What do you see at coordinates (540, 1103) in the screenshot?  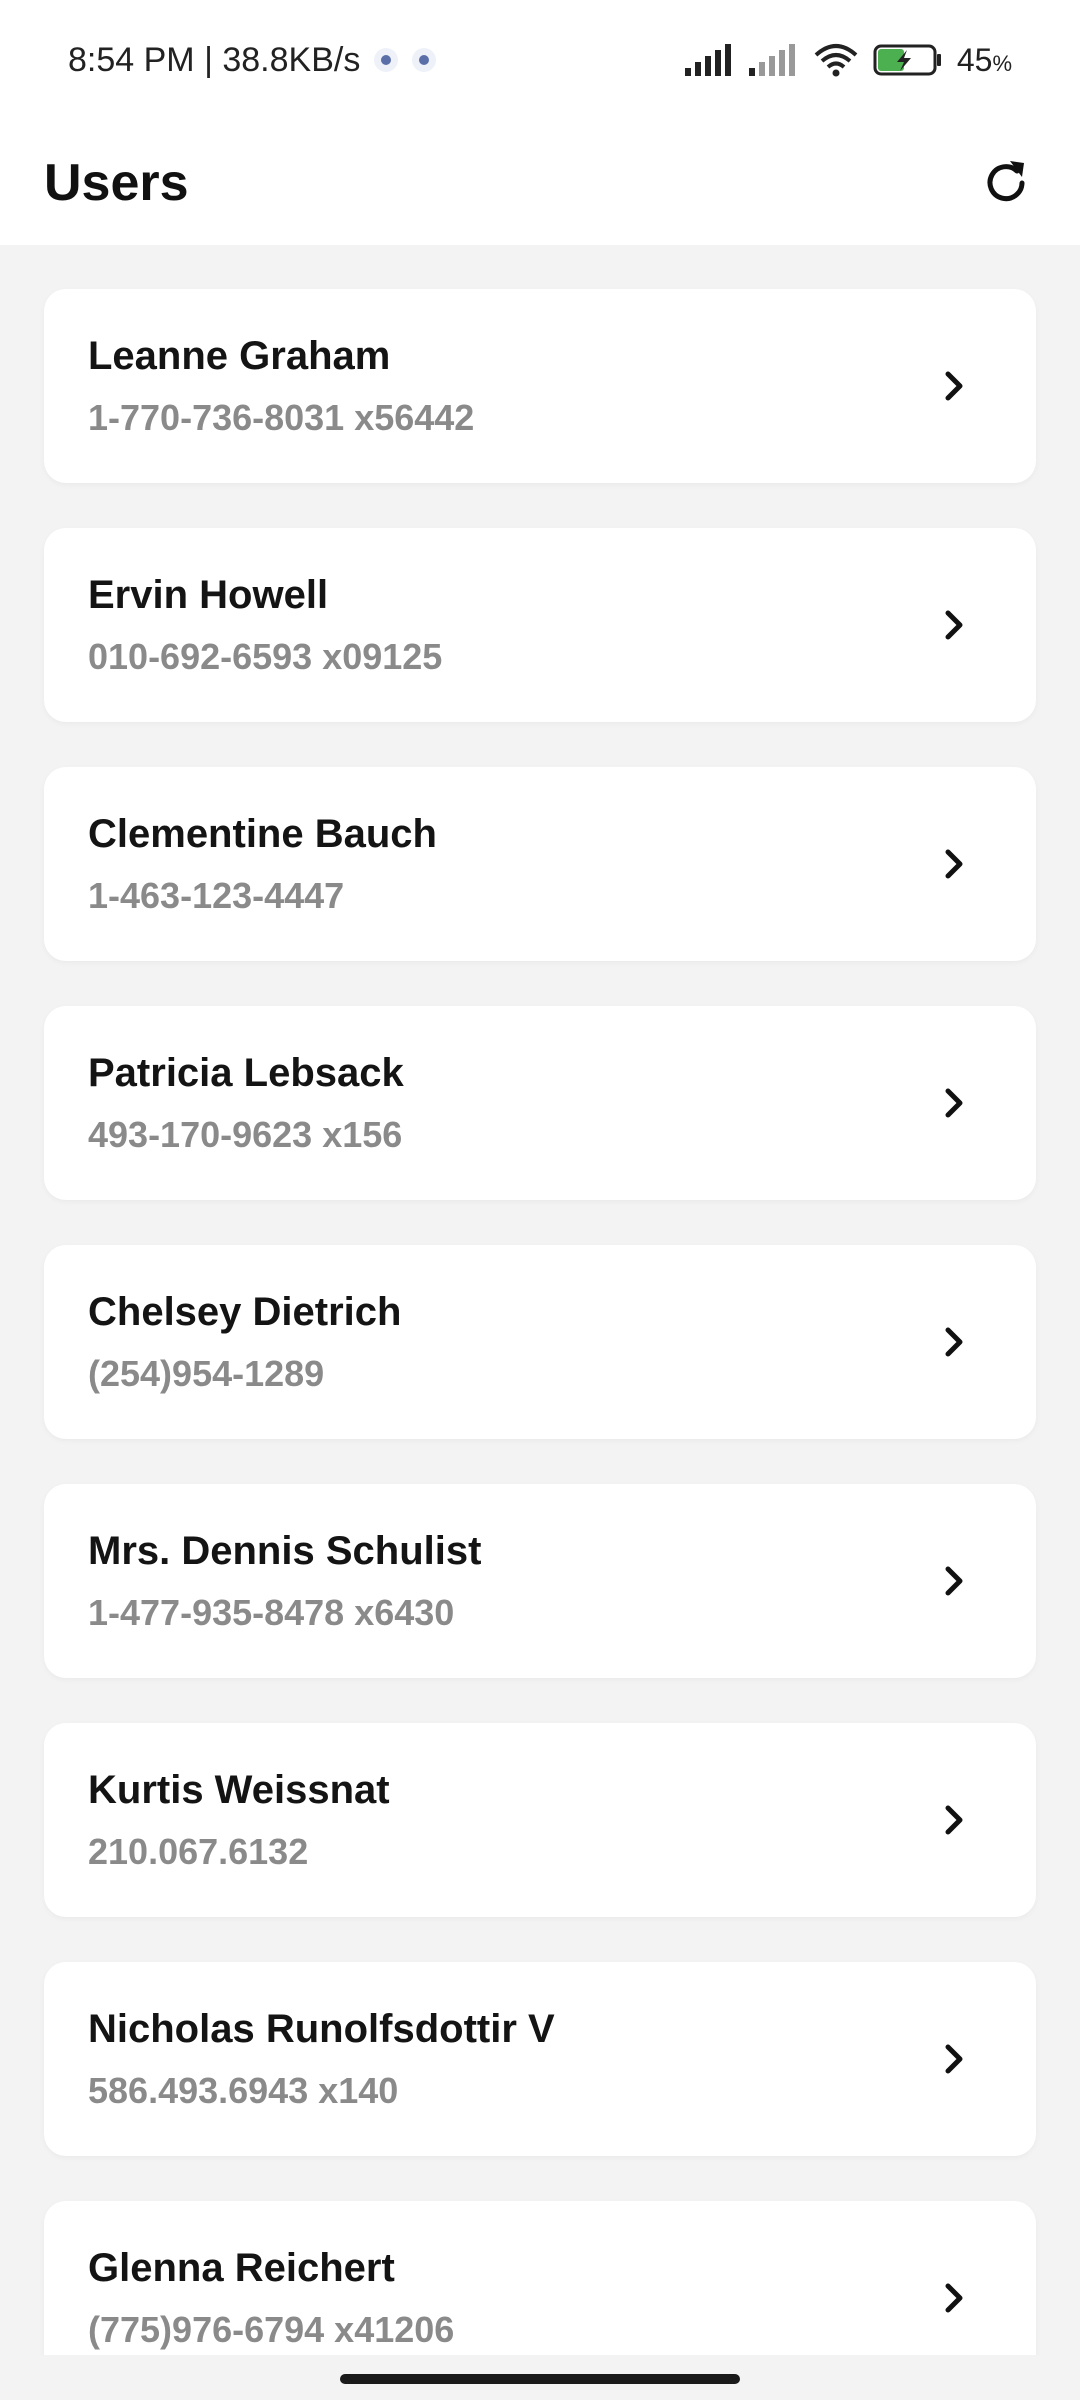 I see `list-item: Patricia Lebsack 493-170-9623 x156` at bounding box center [540, 1103].